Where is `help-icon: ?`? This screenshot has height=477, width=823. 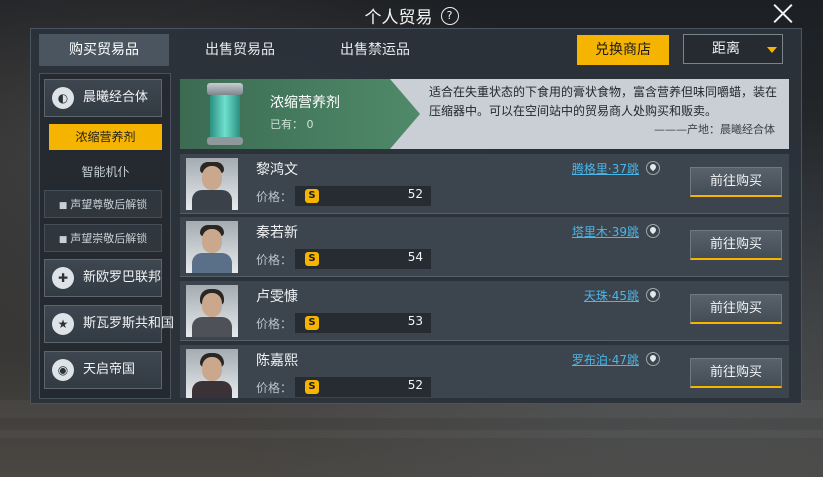 help-icon: ? is located at coordinates (449, 15).